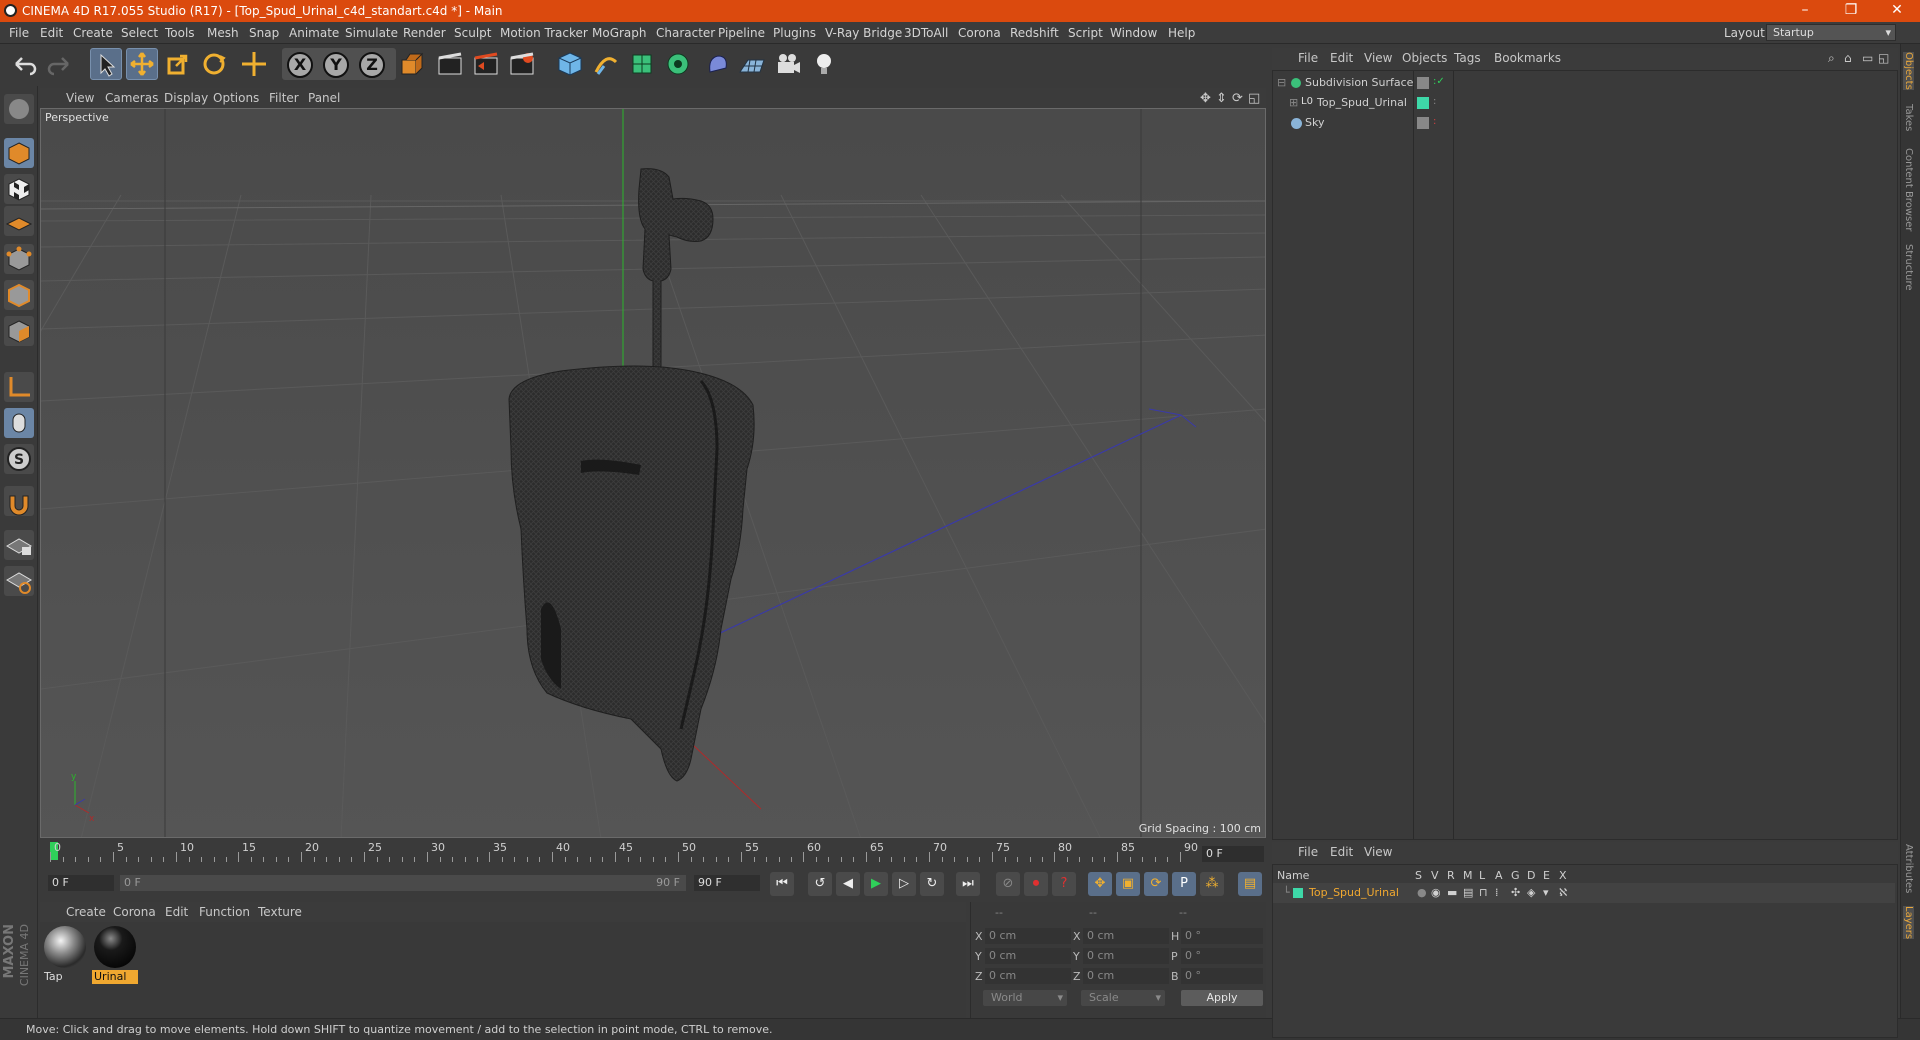 This screenshot has height=1040, width=1920. What do you see at coordinates (624, 852) in the screenshot?
I see `frame-ruler: 0 5 10 15 20 25 30 35 40 45 50 55 60 65 70 75 80 85 90` at bounding box center [624, 852].